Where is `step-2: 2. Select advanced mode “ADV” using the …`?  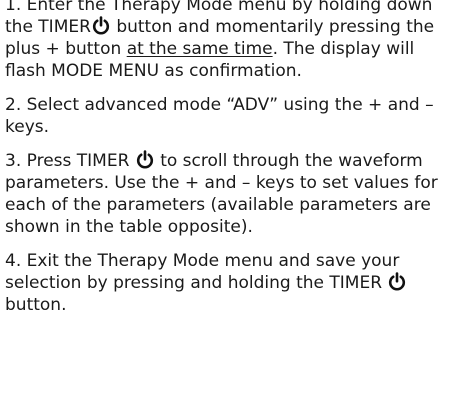
step-2: 2. Select advanced mode “ADV” using the … is located at coordinates (229, 116).